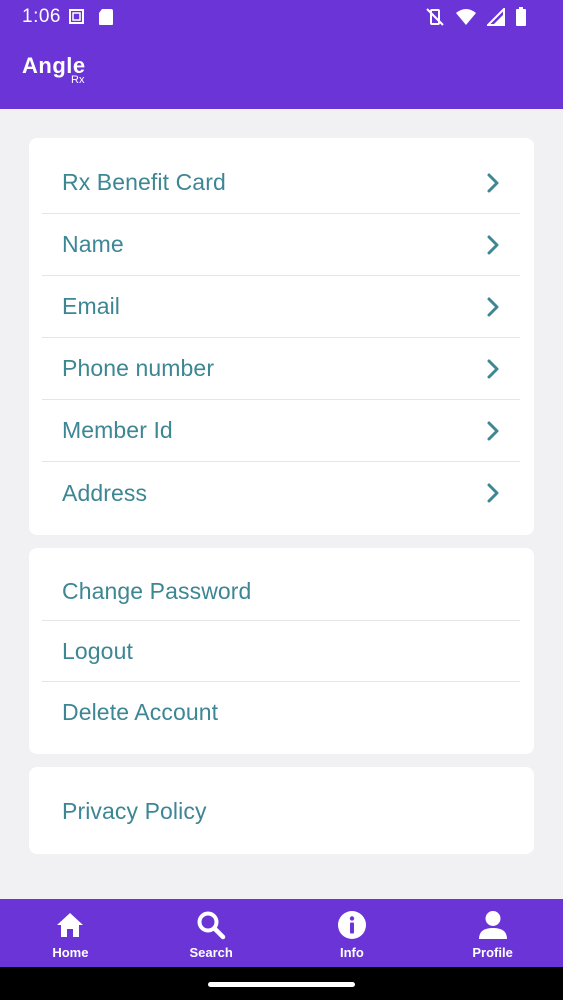 Image resolution: width=563 pixels, height=1000 pixels. What do you see at coordinates (138, 368) in the screenshot?
I see `row-label: Phone number` at bounding box center [138, 368].